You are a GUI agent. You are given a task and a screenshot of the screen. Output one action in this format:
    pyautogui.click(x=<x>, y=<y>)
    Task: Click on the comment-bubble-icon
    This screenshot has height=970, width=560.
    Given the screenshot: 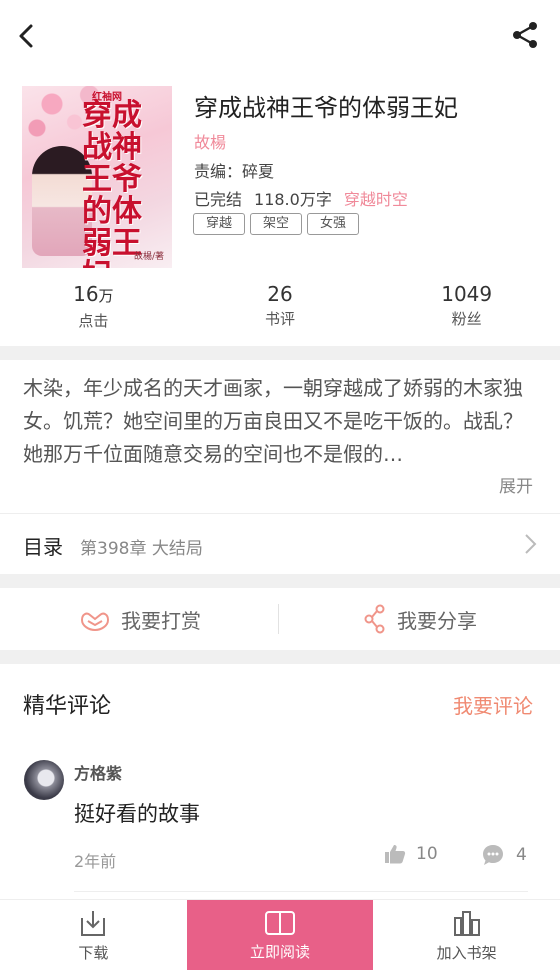 What is the action you would take?
    pyautogui.click(x=493, y=855)
    